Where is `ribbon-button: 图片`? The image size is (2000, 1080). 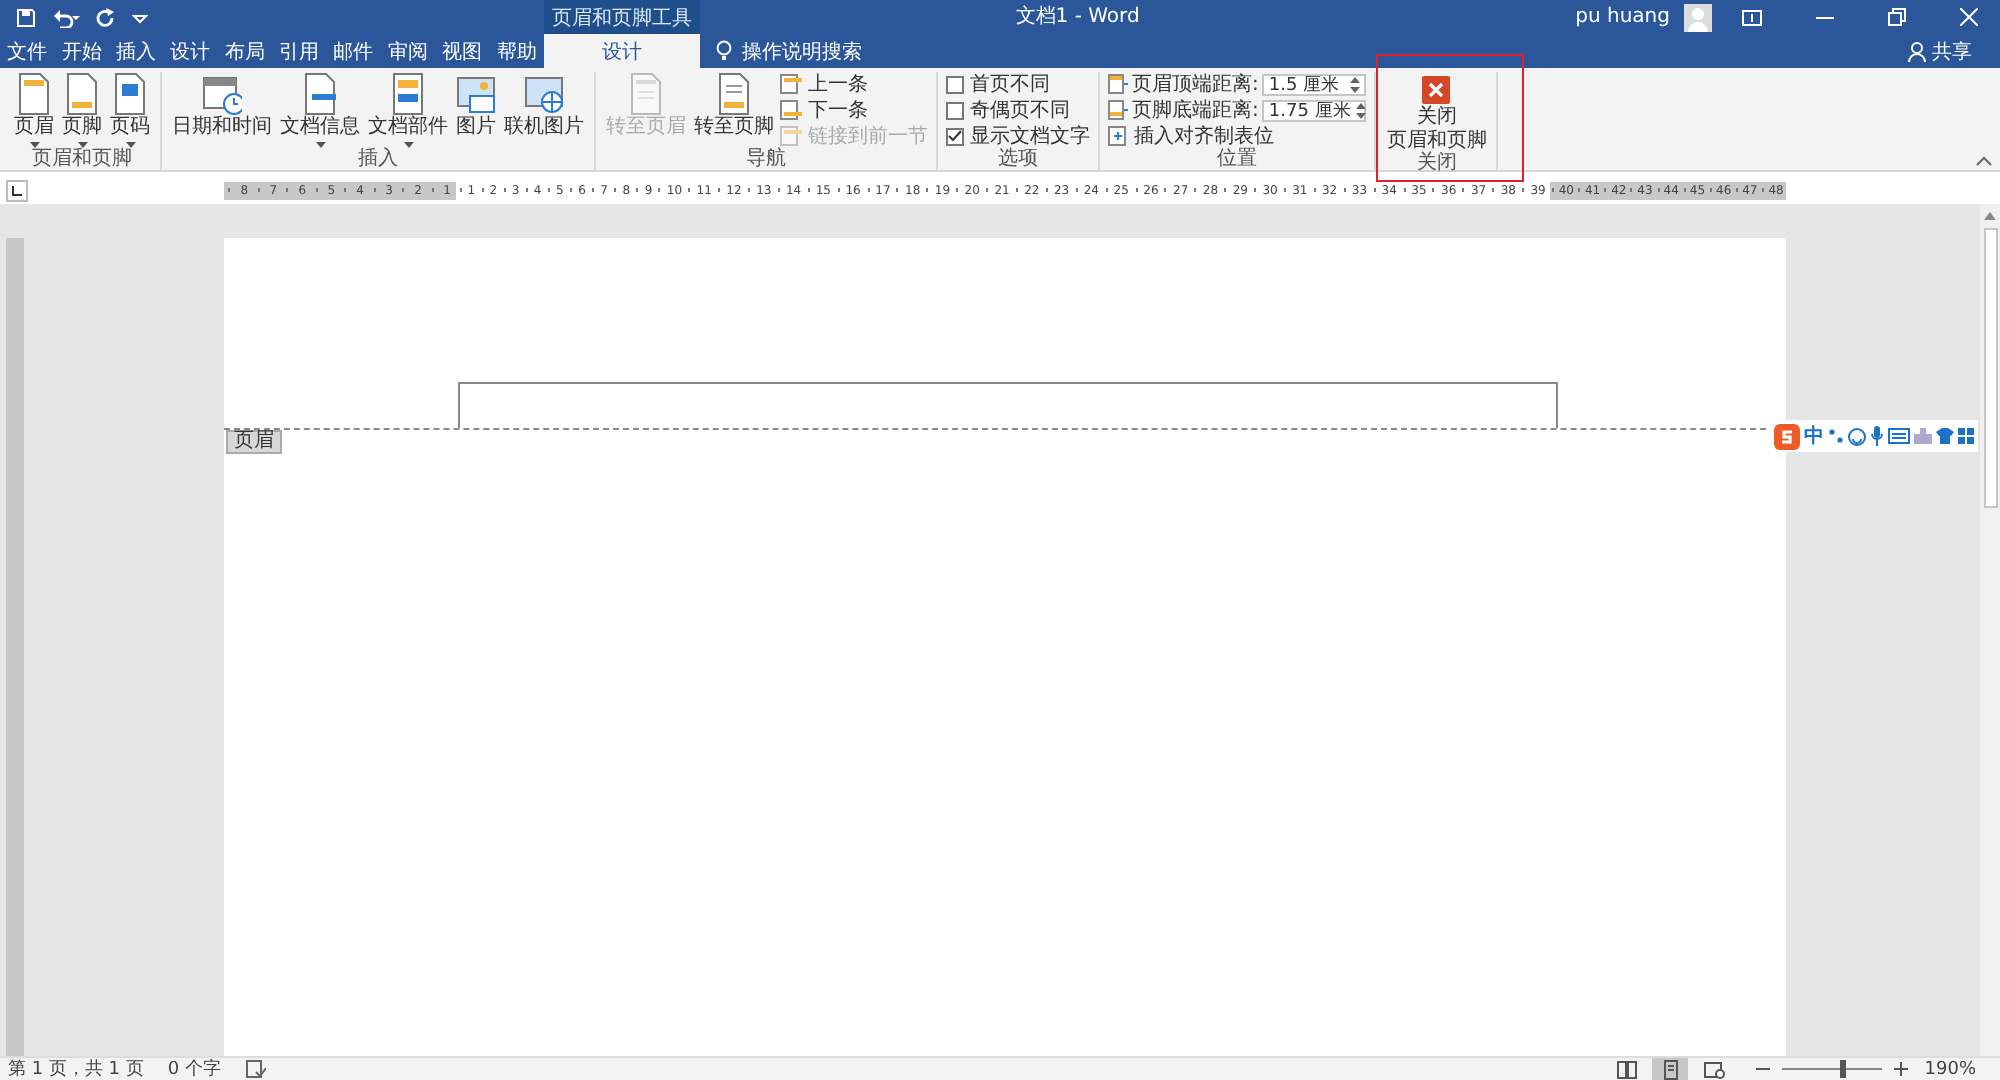 ribbon-button: 图片 is located at coordinates (476, 105).